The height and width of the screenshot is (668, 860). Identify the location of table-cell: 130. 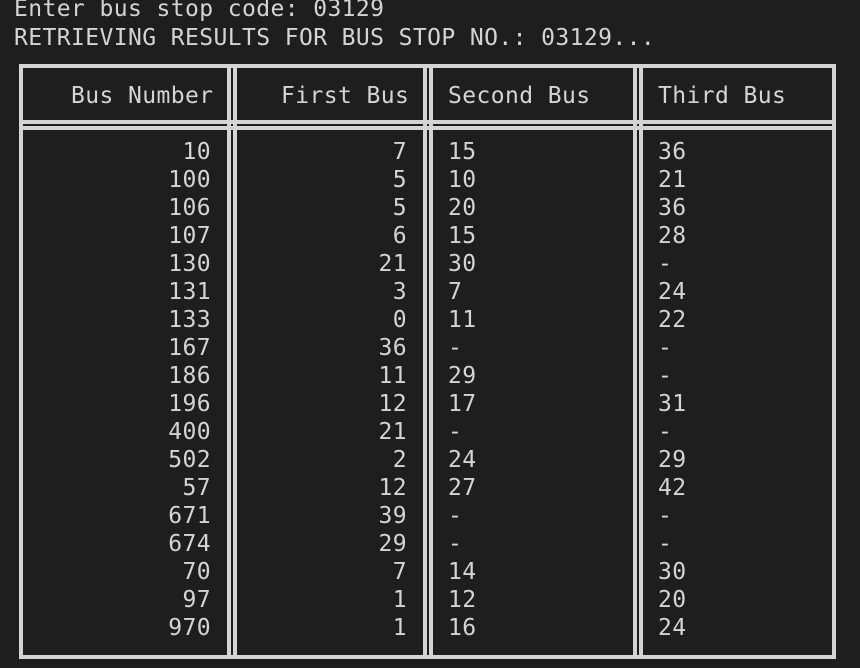
(189, 264).